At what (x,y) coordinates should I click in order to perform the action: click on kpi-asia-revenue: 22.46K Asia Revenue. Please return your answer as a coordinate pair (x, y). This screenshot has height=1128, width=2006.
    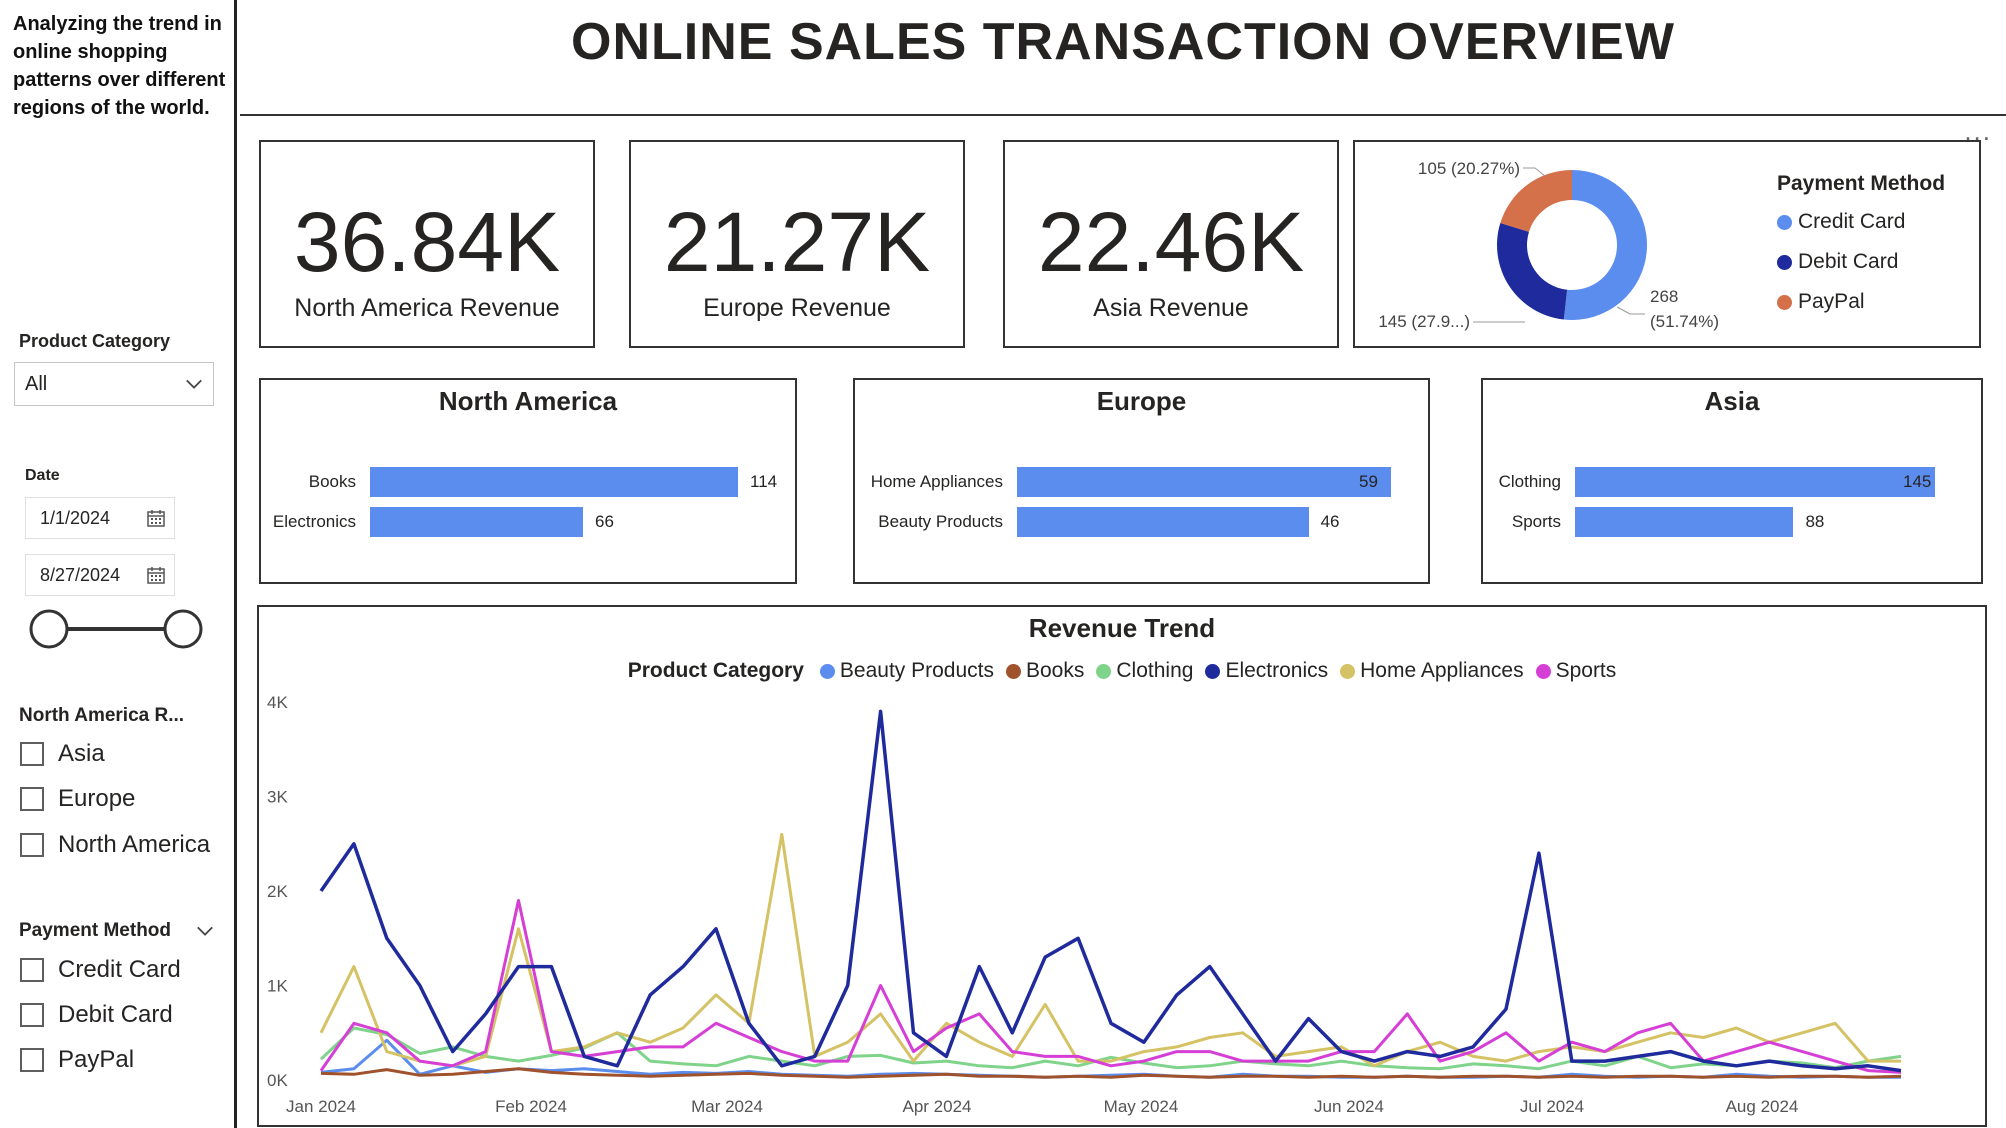
    Looking at the image, I should click on (1171, 244).